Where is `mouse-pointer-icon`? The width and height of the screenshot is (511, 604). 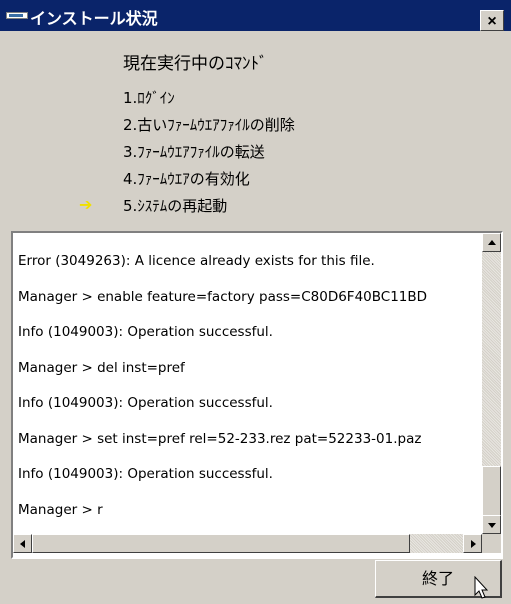 mouse-pointer-icon is located at coordinates (481, 587).